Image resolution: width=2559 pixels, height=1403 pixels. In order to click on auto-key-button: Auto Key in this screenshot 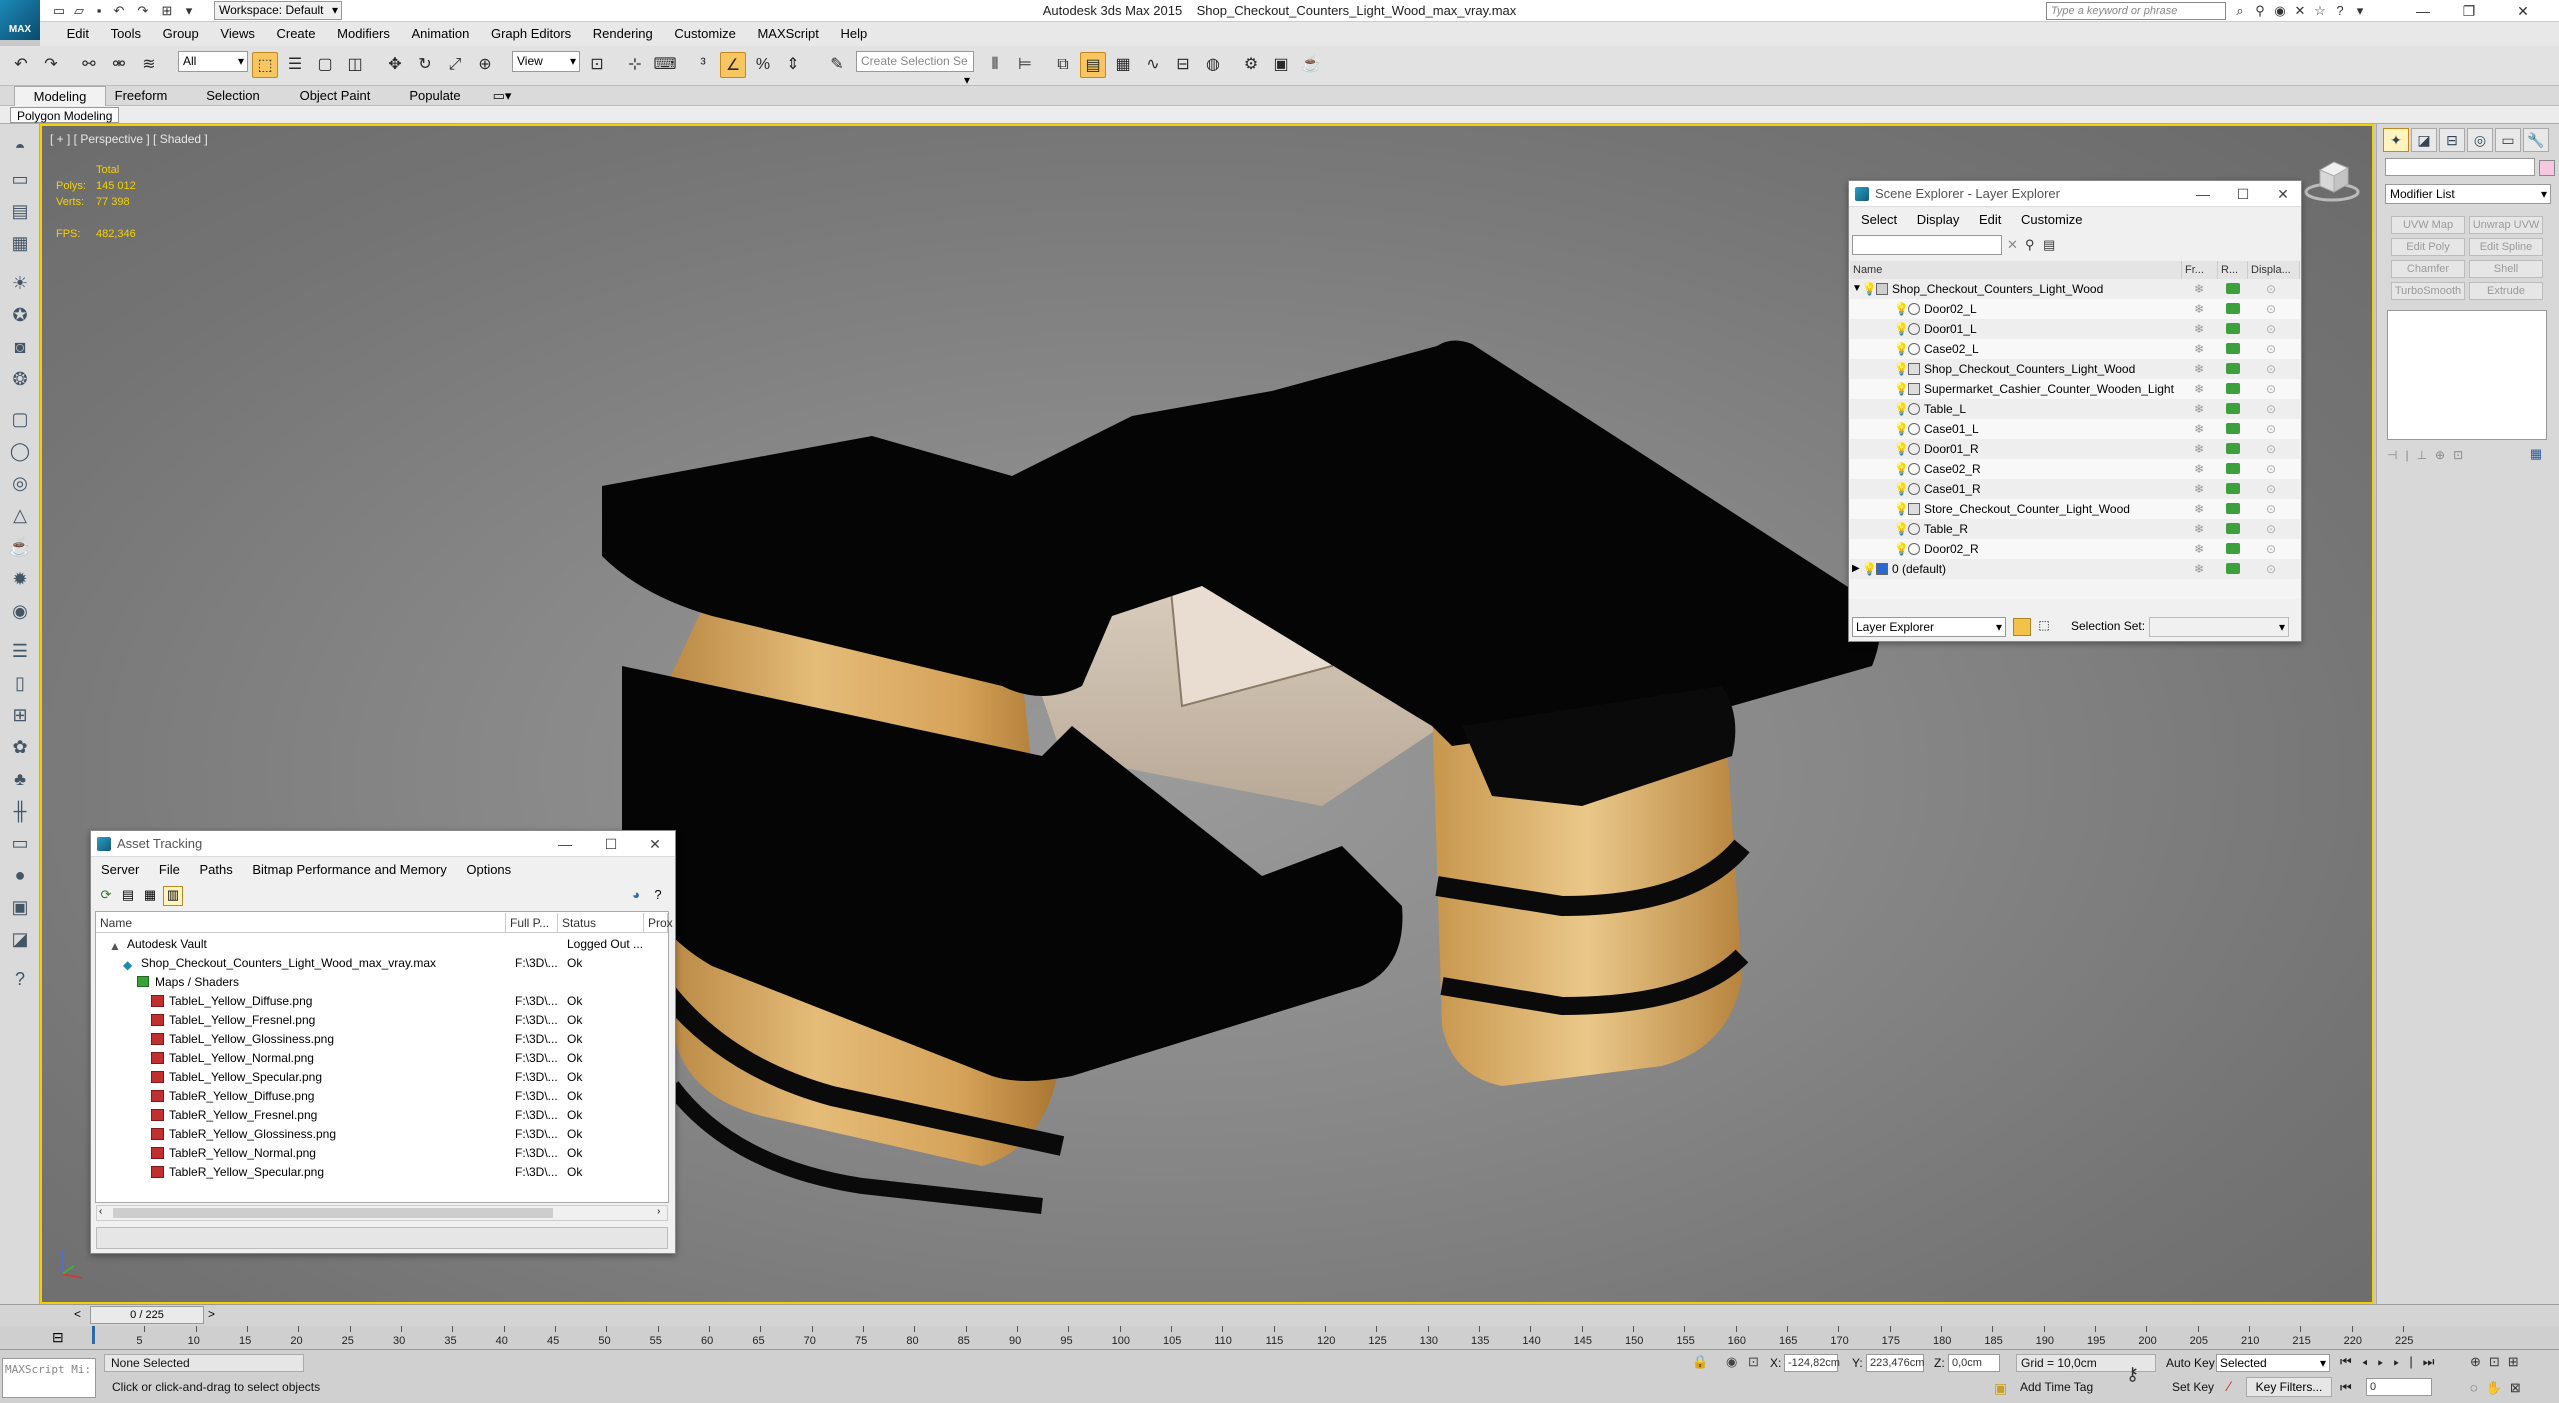, I will do `click(2190, 1363)`.